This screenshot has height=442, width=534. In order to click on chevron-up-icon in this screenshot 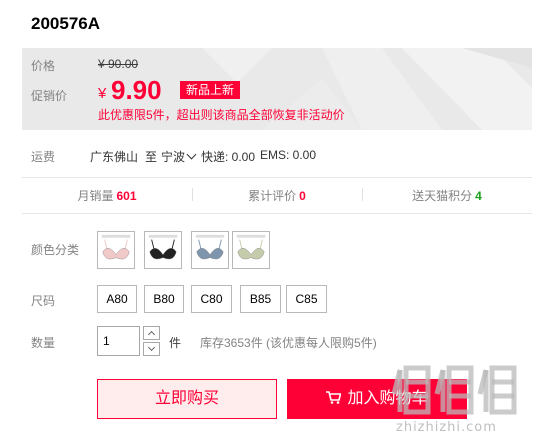, I will do `click(151, 334)`.